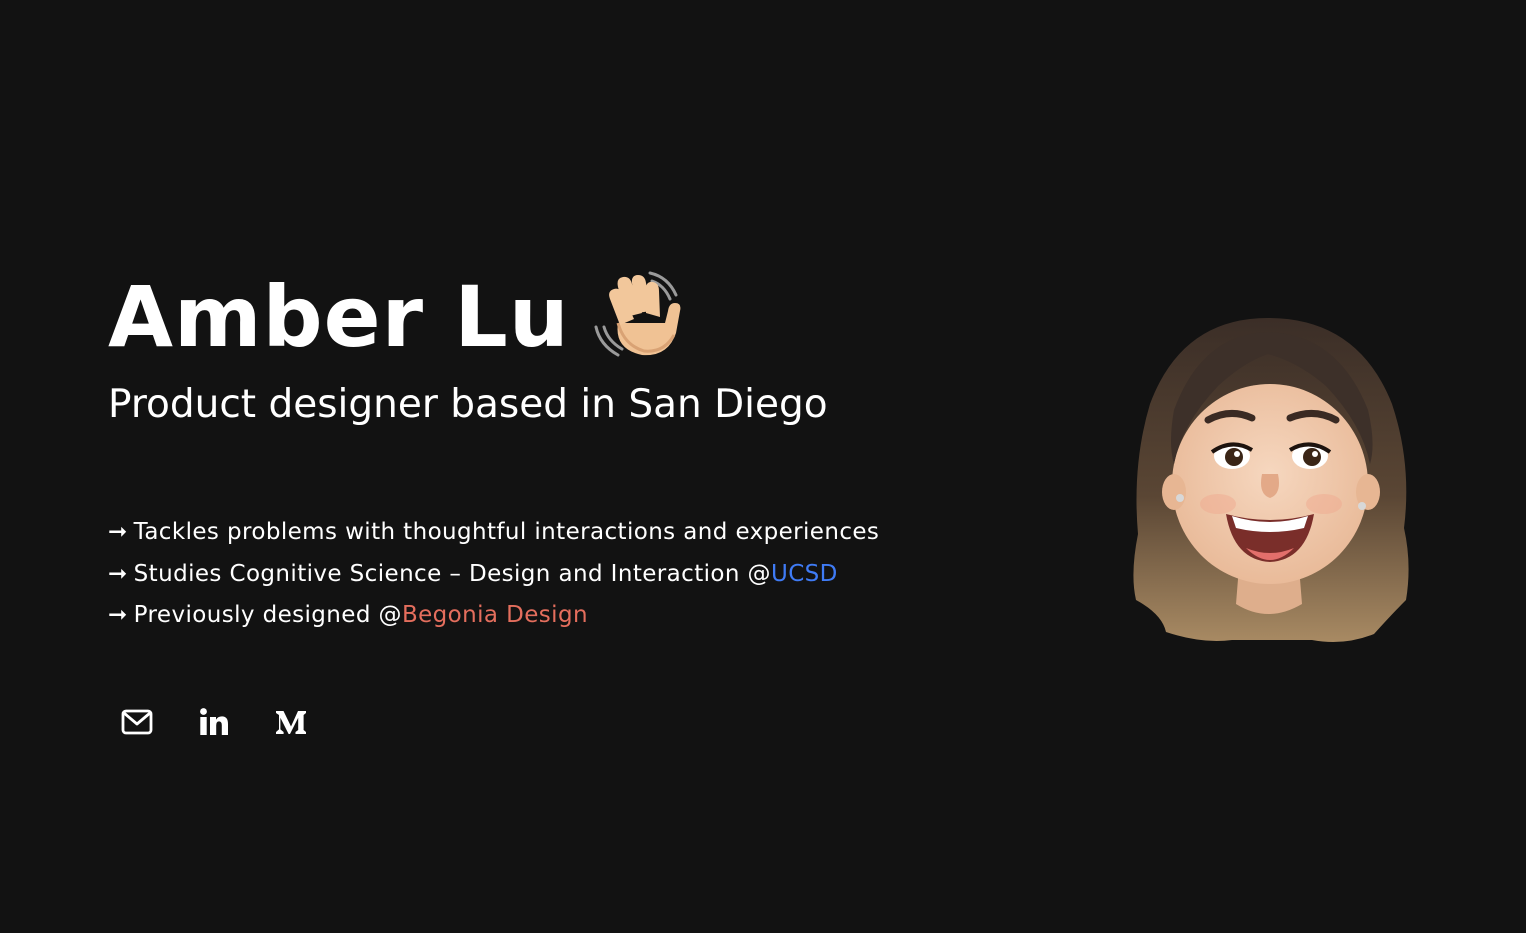 The height and width of the screenshot is (933, 1526). I want to click on linkedin-icon, so click(214, 722).